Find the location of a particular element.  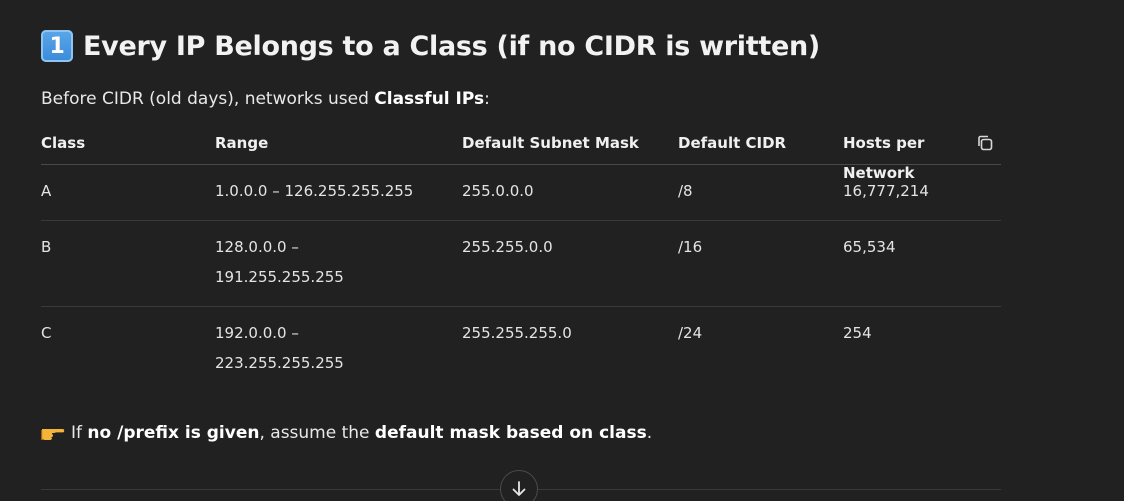

header-subnet-mask: Default Subnet Mask is located at coordinates (550, 143).